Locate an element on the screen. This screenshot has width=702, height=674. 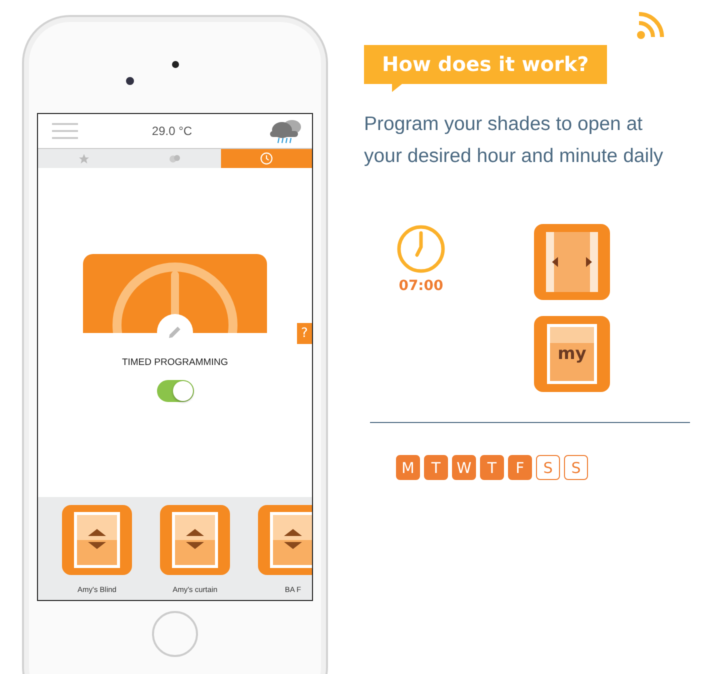
day-chip: W is located at coordinates (464, 467).